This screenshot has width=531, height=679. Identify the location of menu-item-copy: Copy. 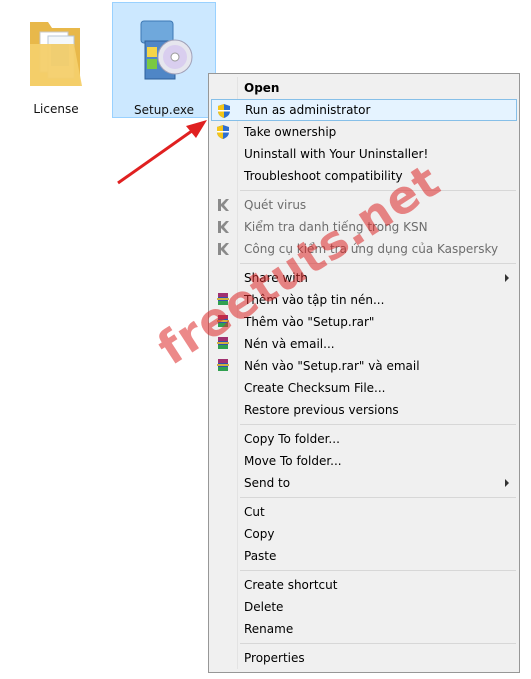
(364, 534).